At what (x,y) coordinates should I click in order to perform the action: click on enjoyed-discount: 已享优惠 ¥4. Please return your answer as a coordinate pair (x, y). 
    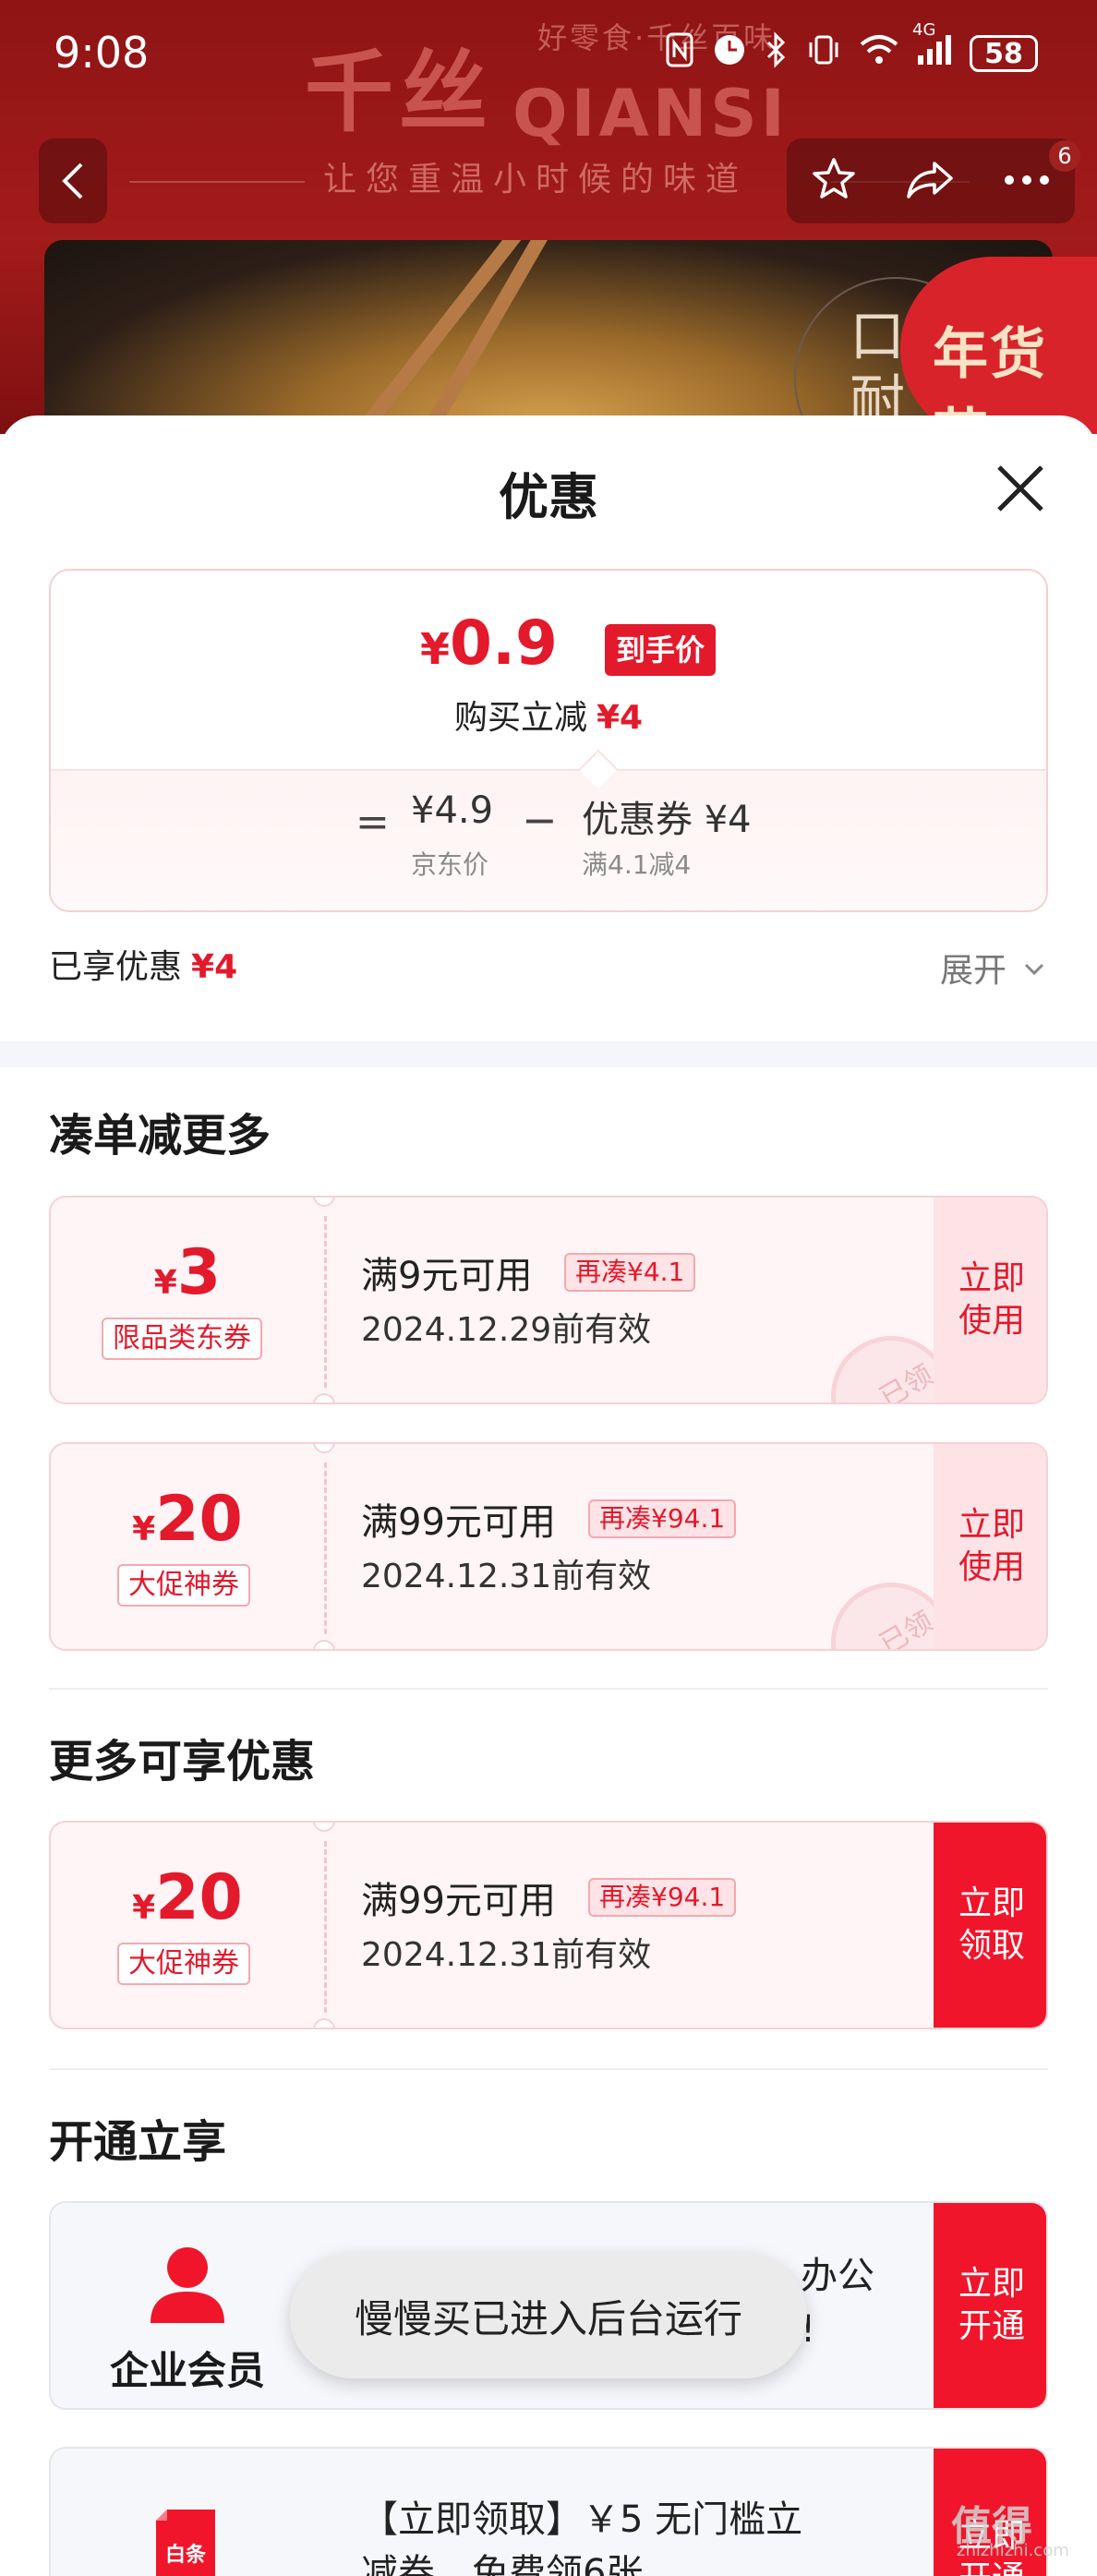
    Looking at the image, I should click on (143, 964).